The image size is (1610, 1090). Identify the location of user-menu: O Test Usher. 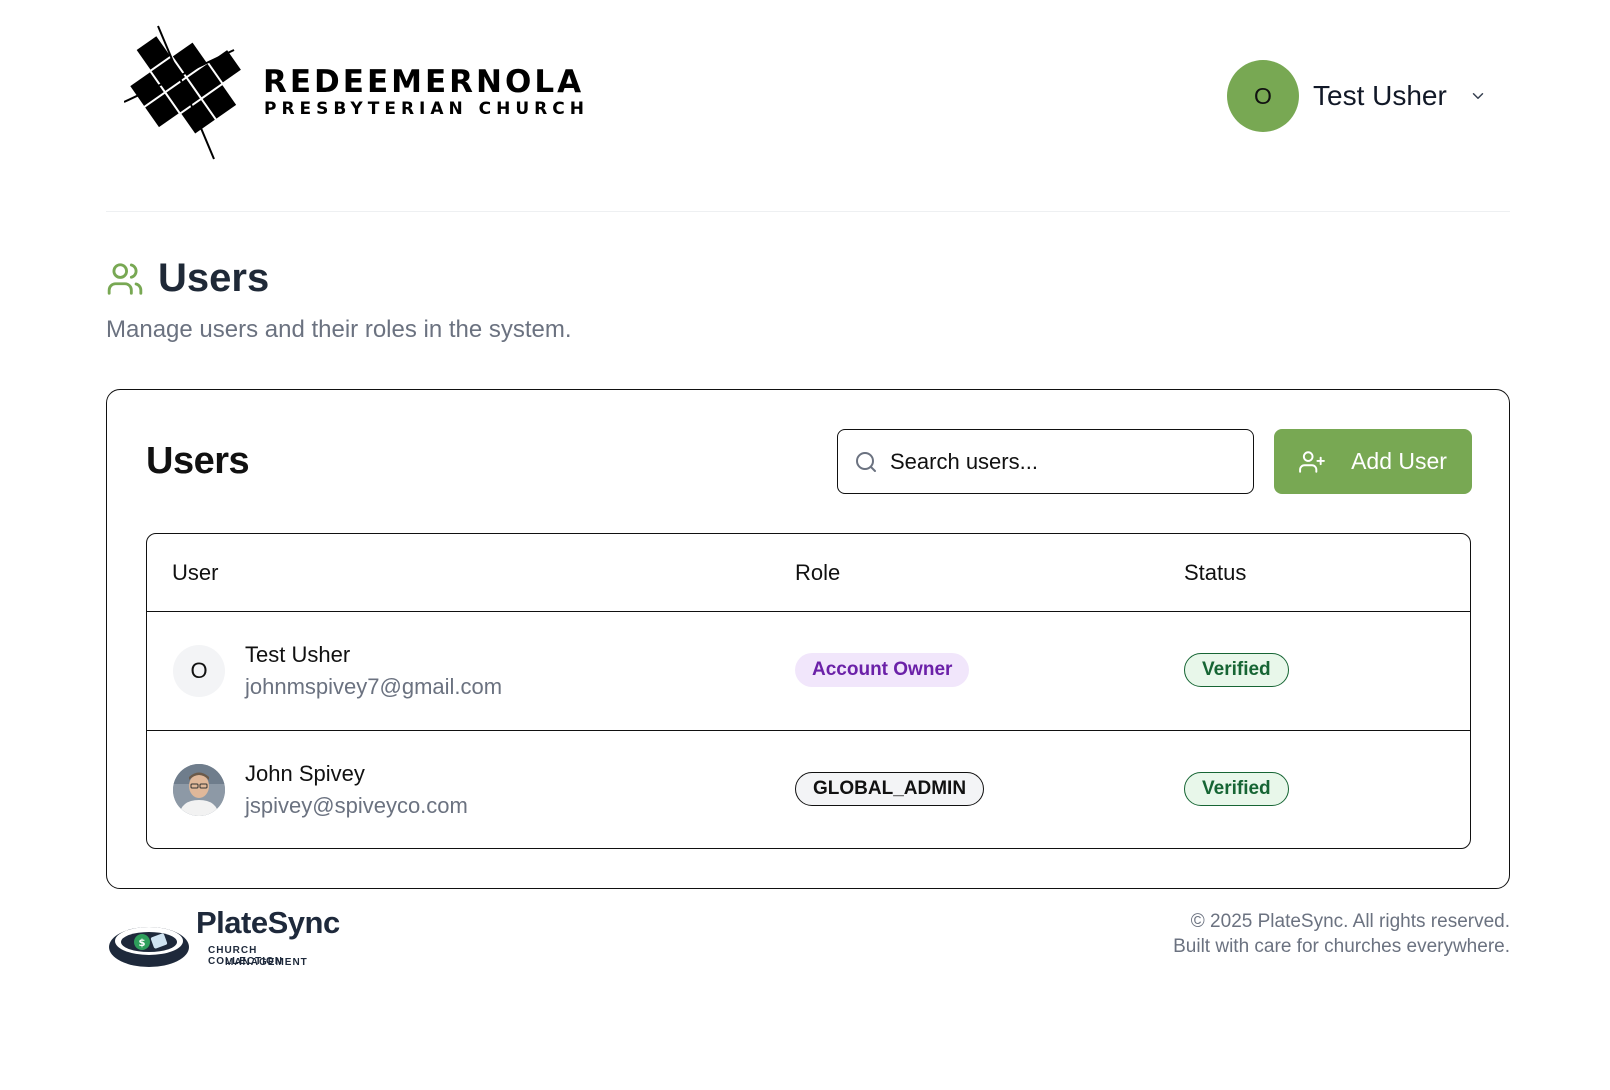
(1357, 96).